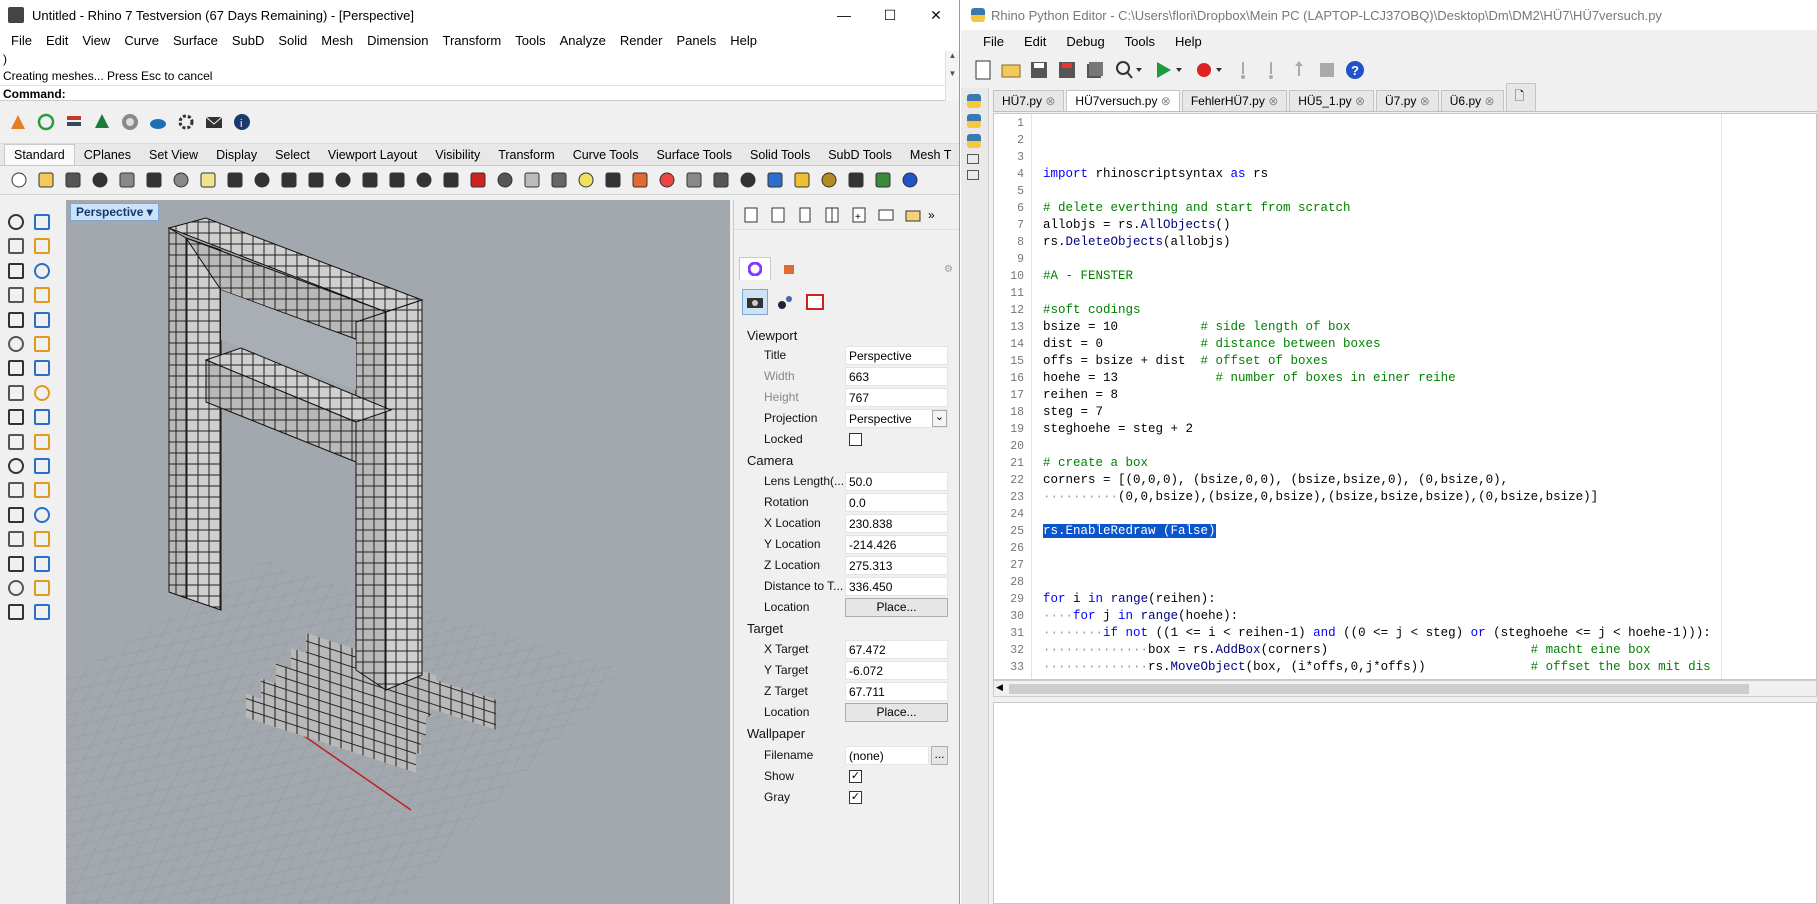  What do you see at coordinates (896, 670) in the screenshot?
I see `prop-value-ytarget: -6.072` at bounding box center [896, 670].